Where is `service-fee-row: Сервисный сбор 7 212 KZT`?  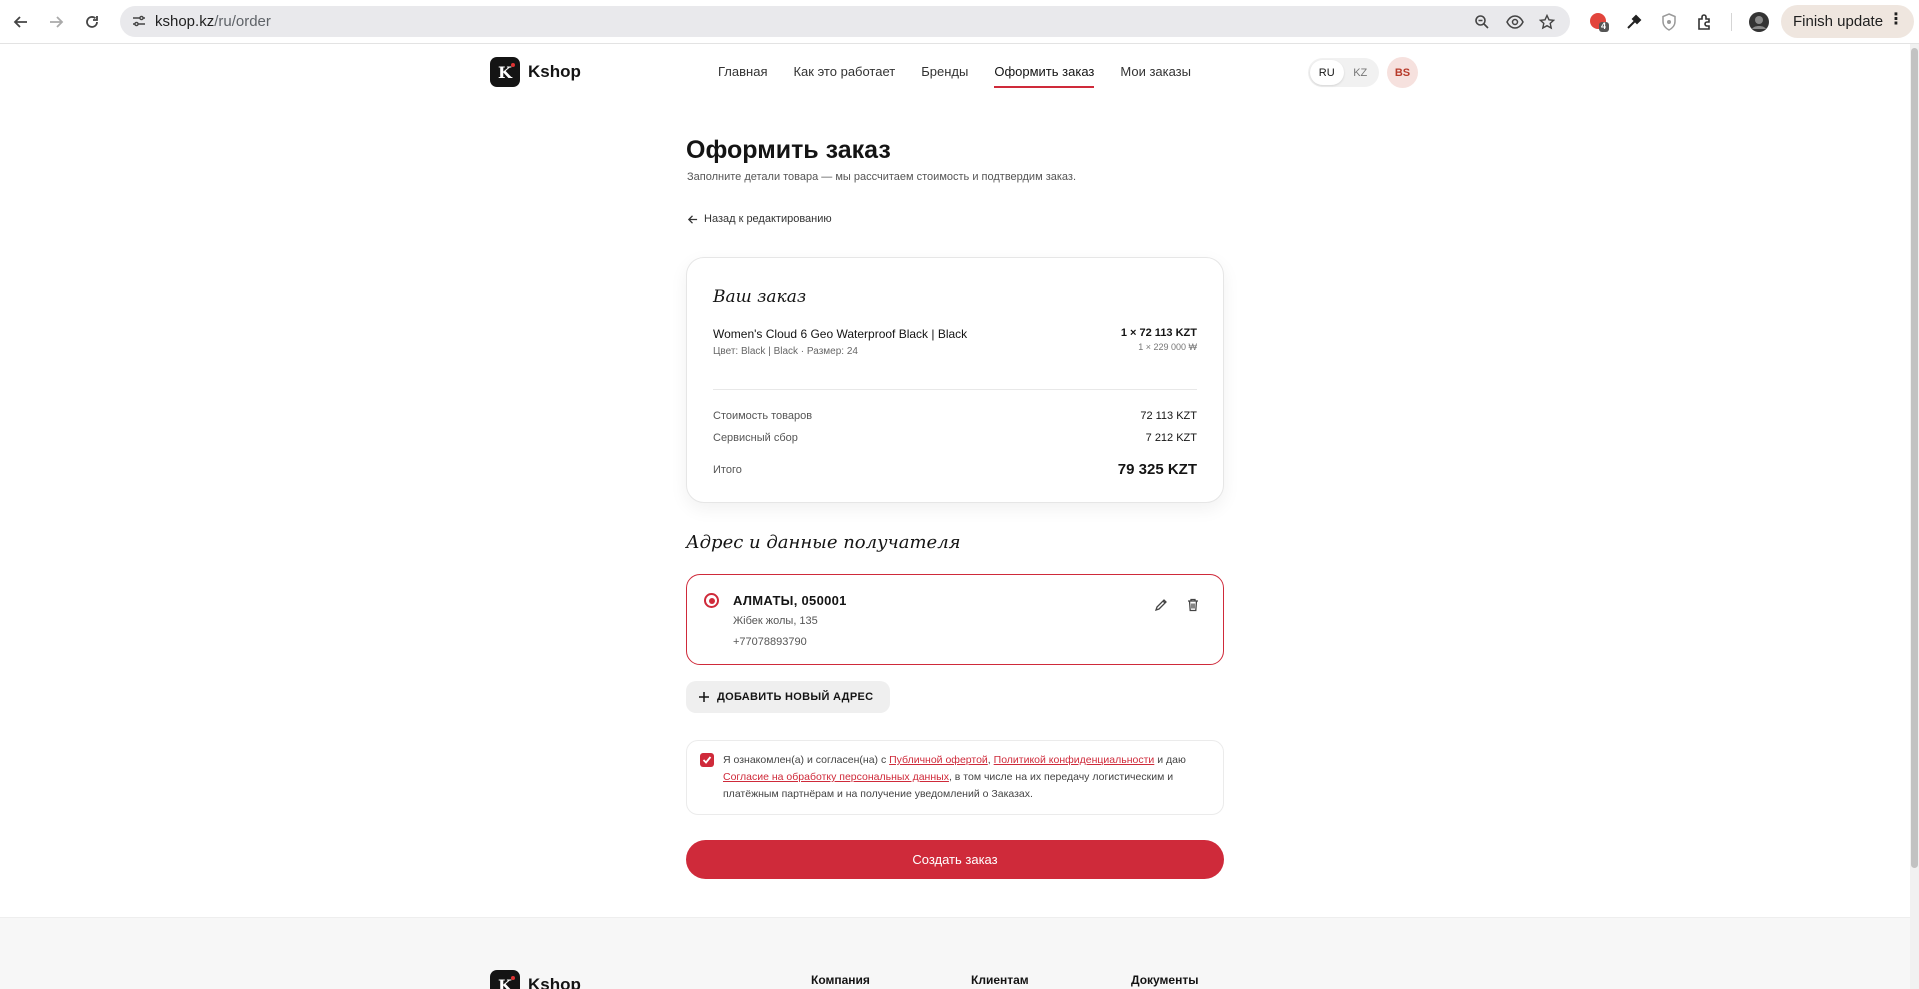
service-fee-row: Сервисный сбор 7 212 KZT is located at coordinates (955, 438).